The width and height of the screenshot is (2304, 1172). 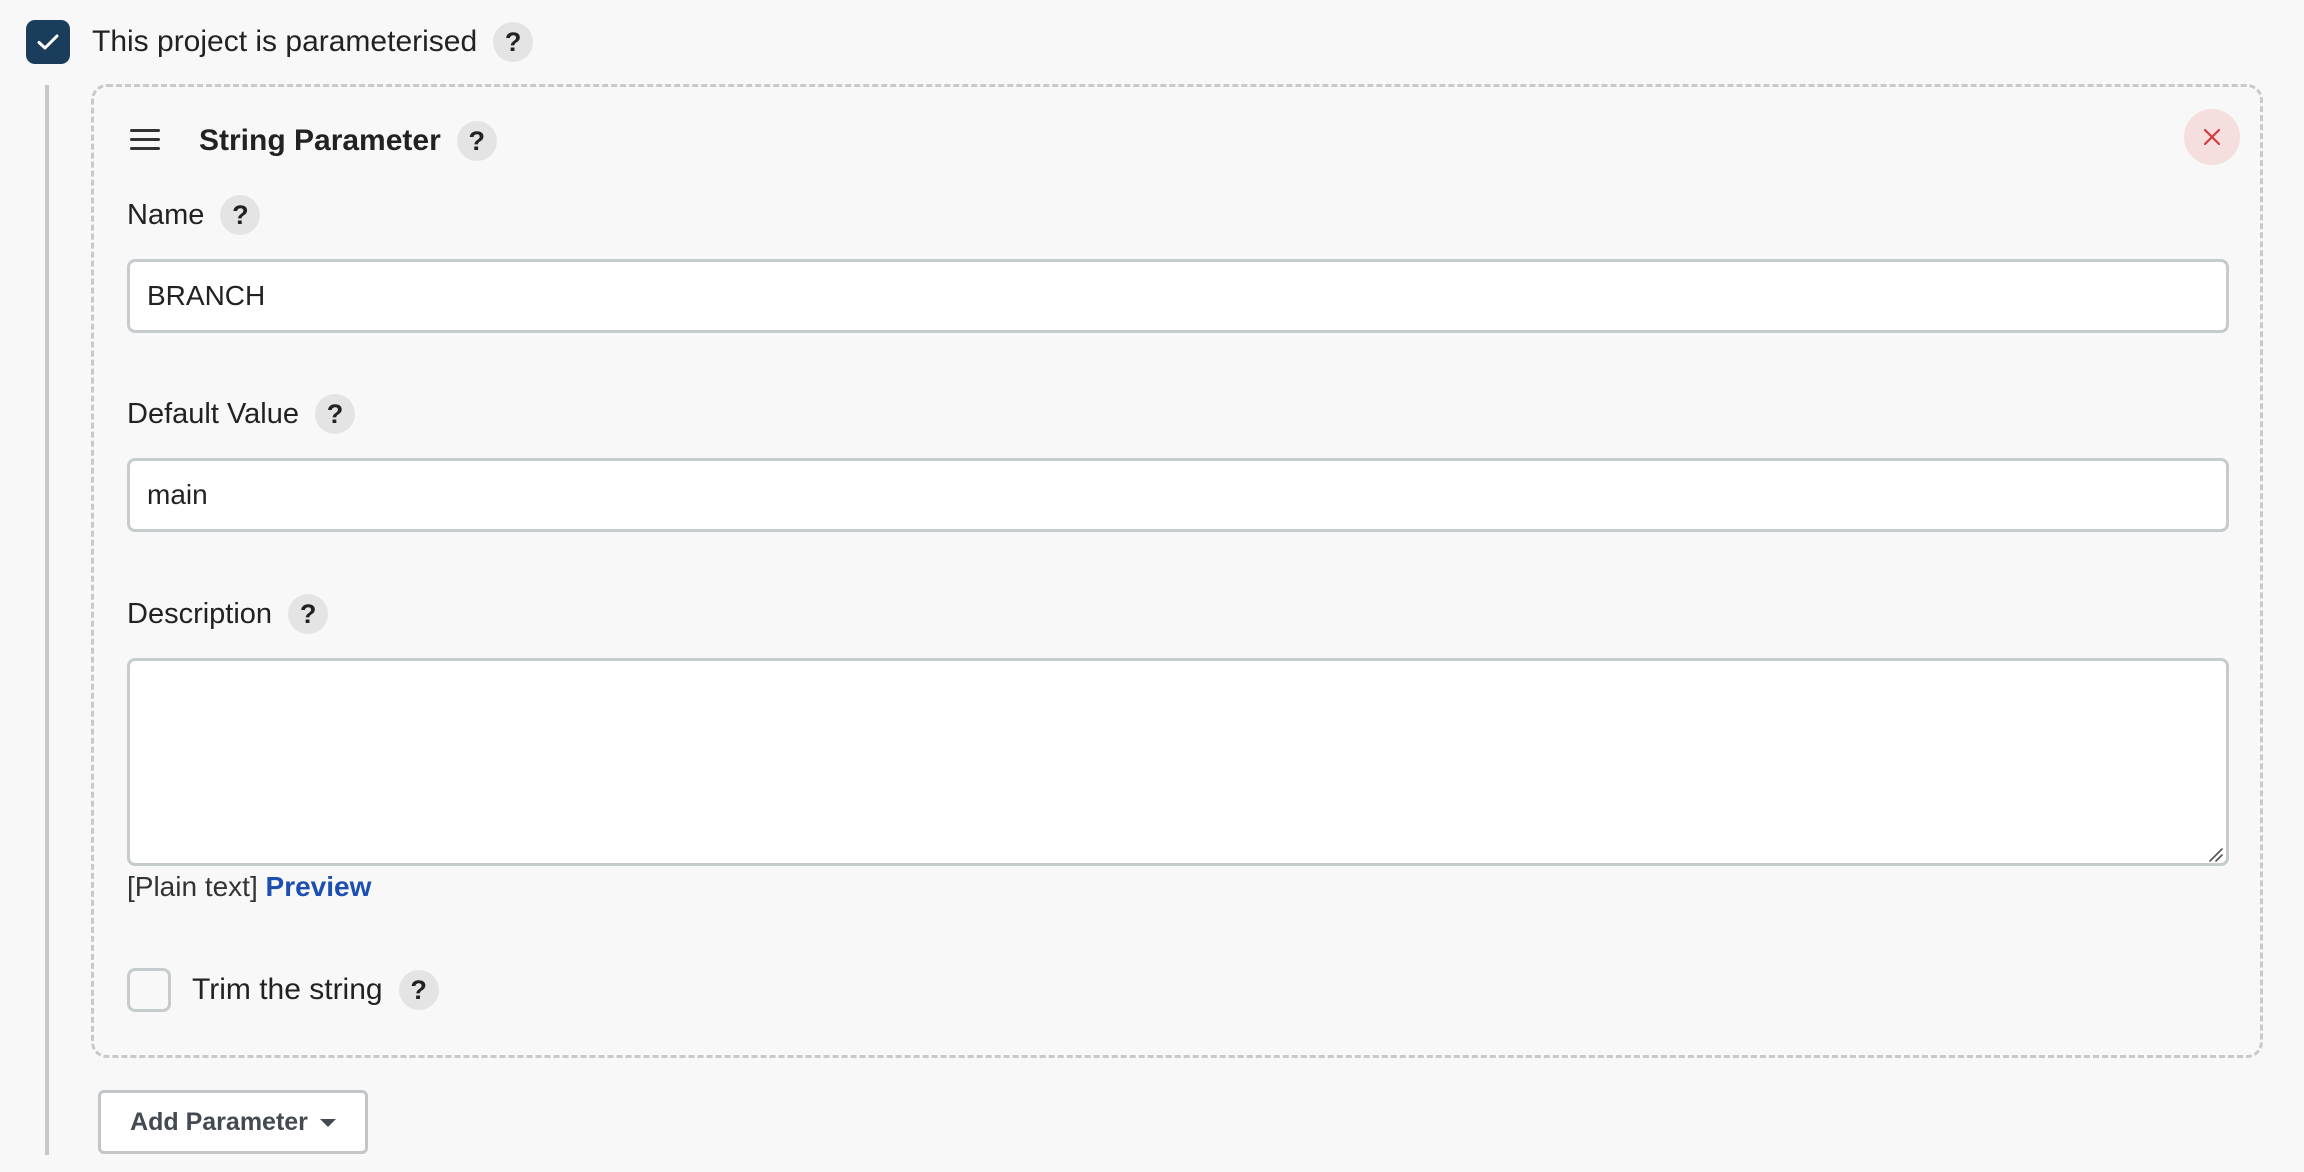 I want to click on description-field-label: Description ?, so click(x=228, y=614).